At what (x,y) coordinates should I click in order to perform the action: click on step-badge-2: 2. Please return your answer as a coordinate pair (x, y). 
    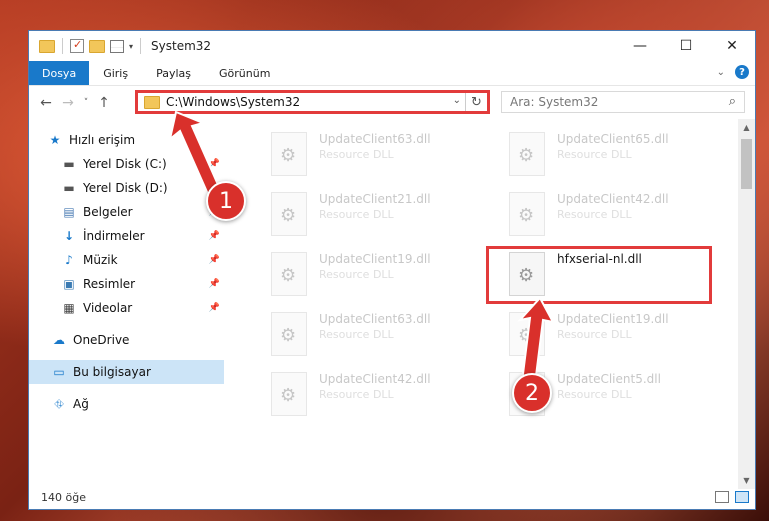
    Looking at the image, I should click on (532, 393).